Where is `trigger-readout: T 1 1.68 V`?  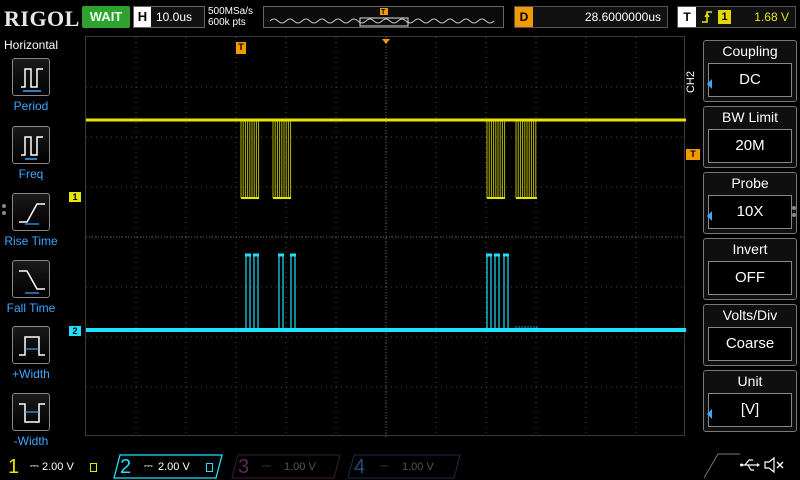 trigger-readout: T 1 1.68 V is located at coordinates (736, 17).